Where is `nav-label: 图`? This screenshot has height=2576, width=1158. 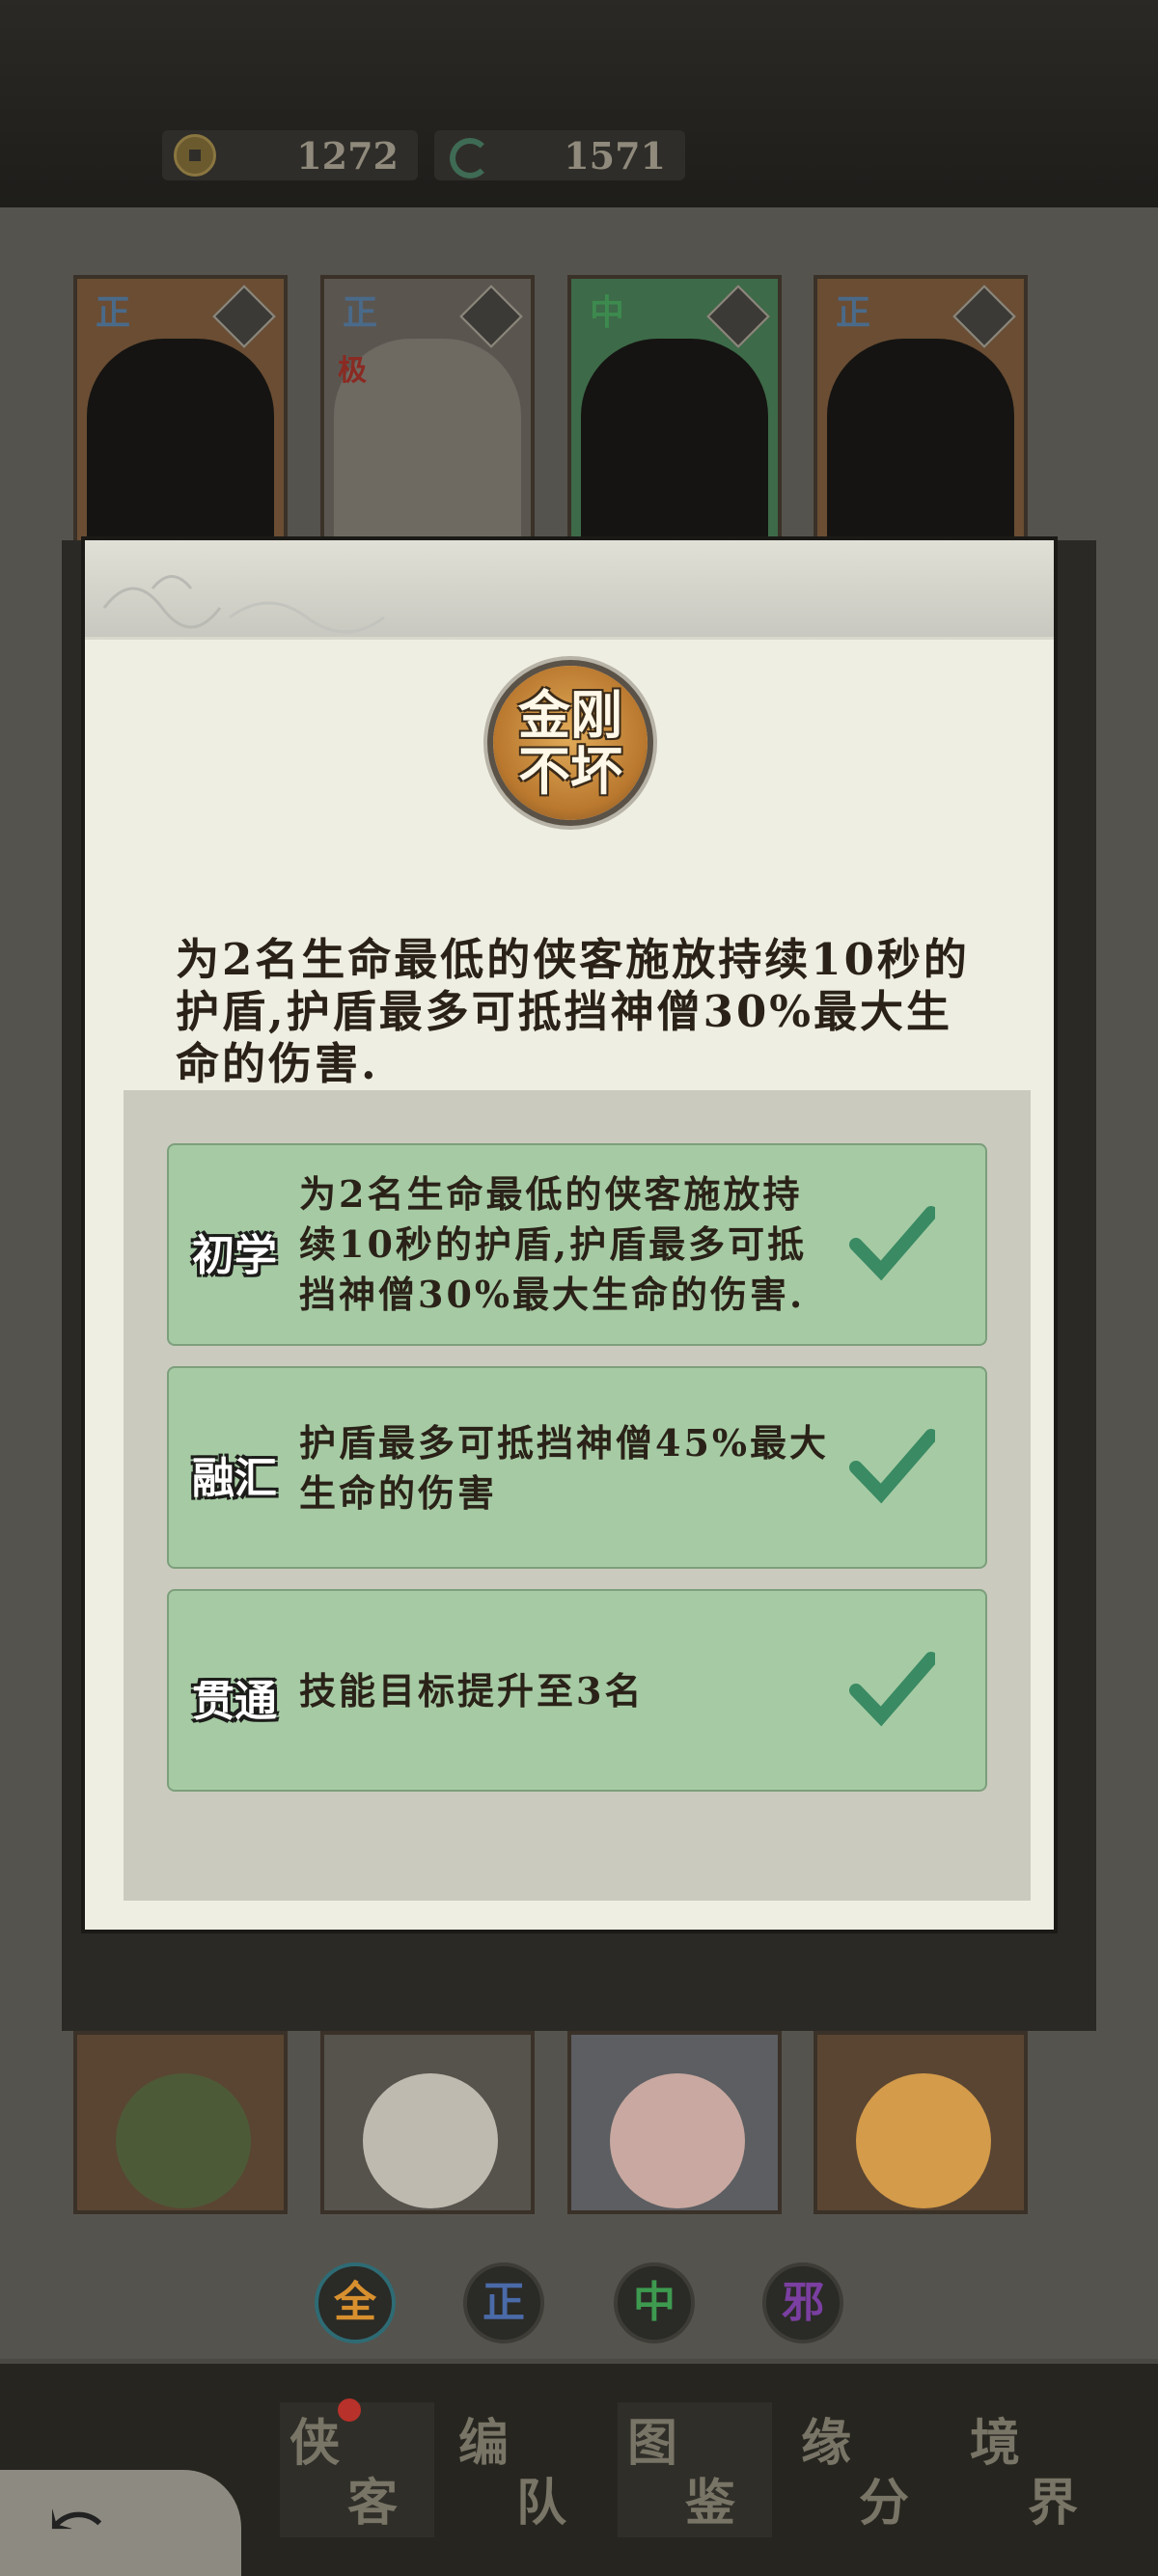
nav-label: 图 is located at coordinates (652, 2444).